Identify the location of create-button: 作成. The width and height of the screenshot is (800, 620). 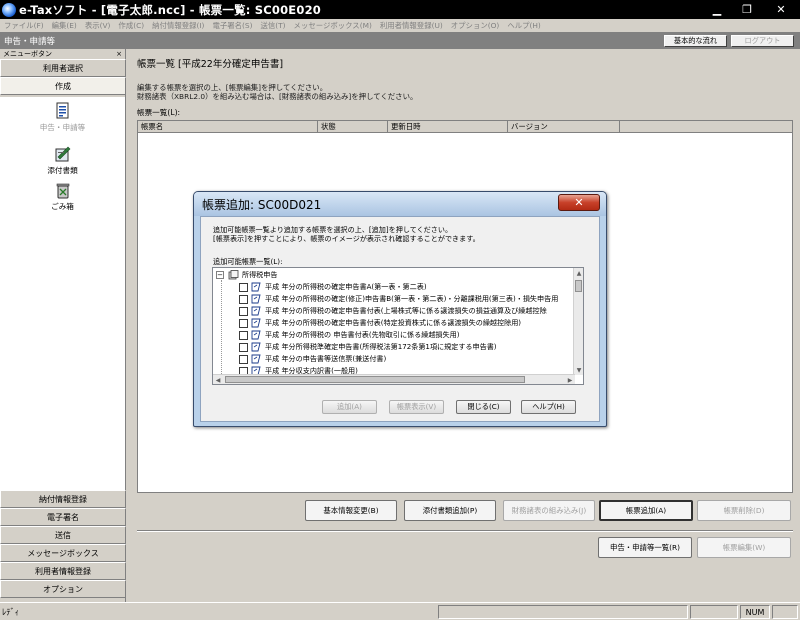
(63, 86).